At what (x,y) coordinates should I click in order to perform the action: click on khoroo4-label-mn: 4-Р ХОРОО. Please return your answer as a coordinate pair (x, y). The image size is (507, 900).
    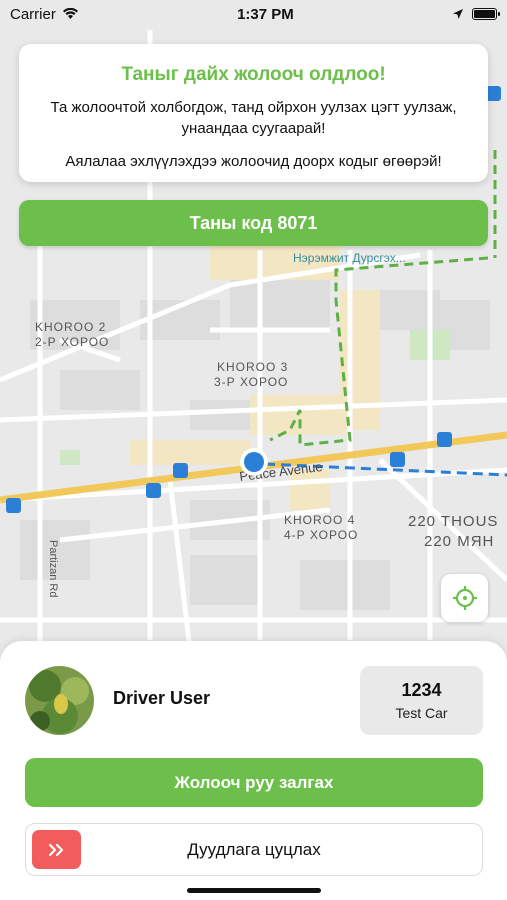
    Looking at the image, I should click on (321, 535).